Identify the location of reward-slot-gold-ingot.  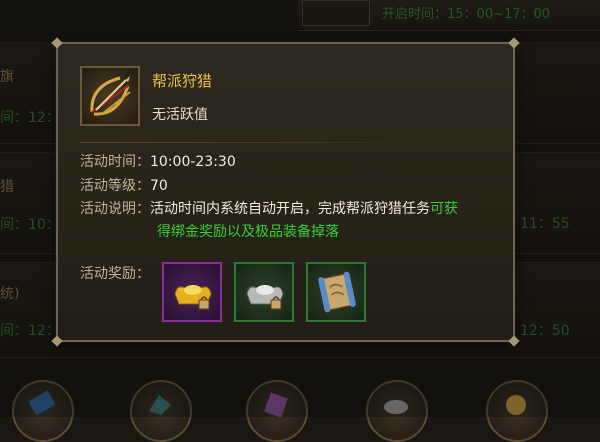
(192, 292).